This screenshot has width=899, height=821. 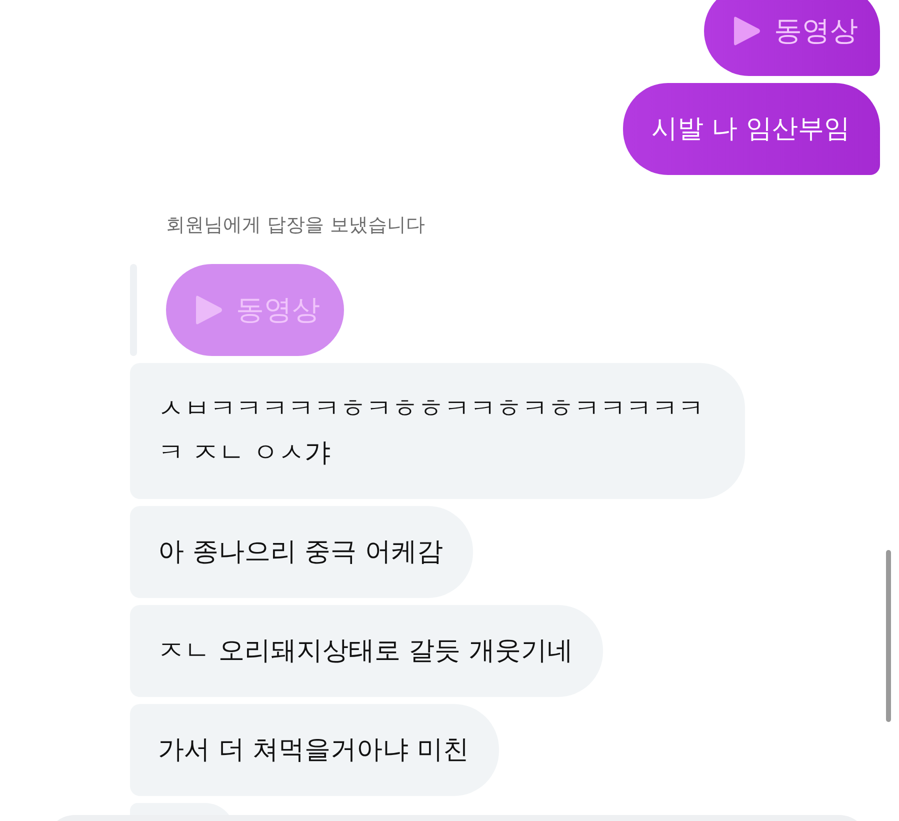 I want to click on message-bubble: 가서 더 쳐먹을거아냐 미친, so click(x=314, y=750).